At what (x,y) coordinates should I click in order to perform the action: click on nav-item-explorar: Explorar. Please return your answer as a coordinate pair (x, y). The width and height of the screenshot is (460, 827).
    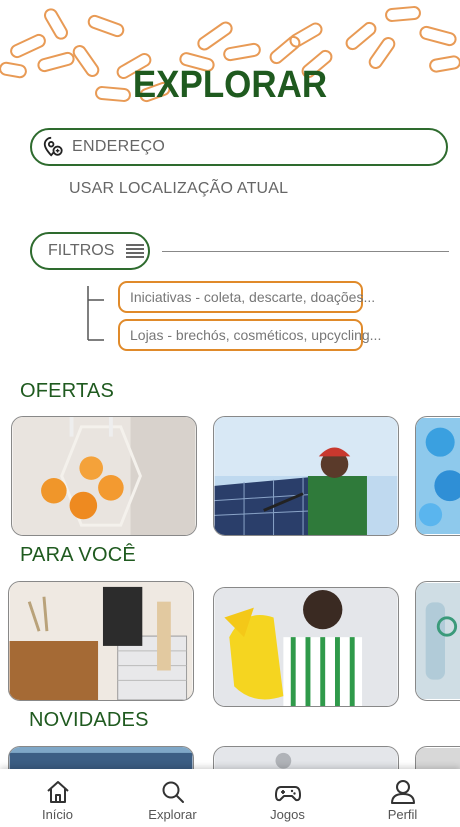
    Looking at the image, I should click on (172, 798).